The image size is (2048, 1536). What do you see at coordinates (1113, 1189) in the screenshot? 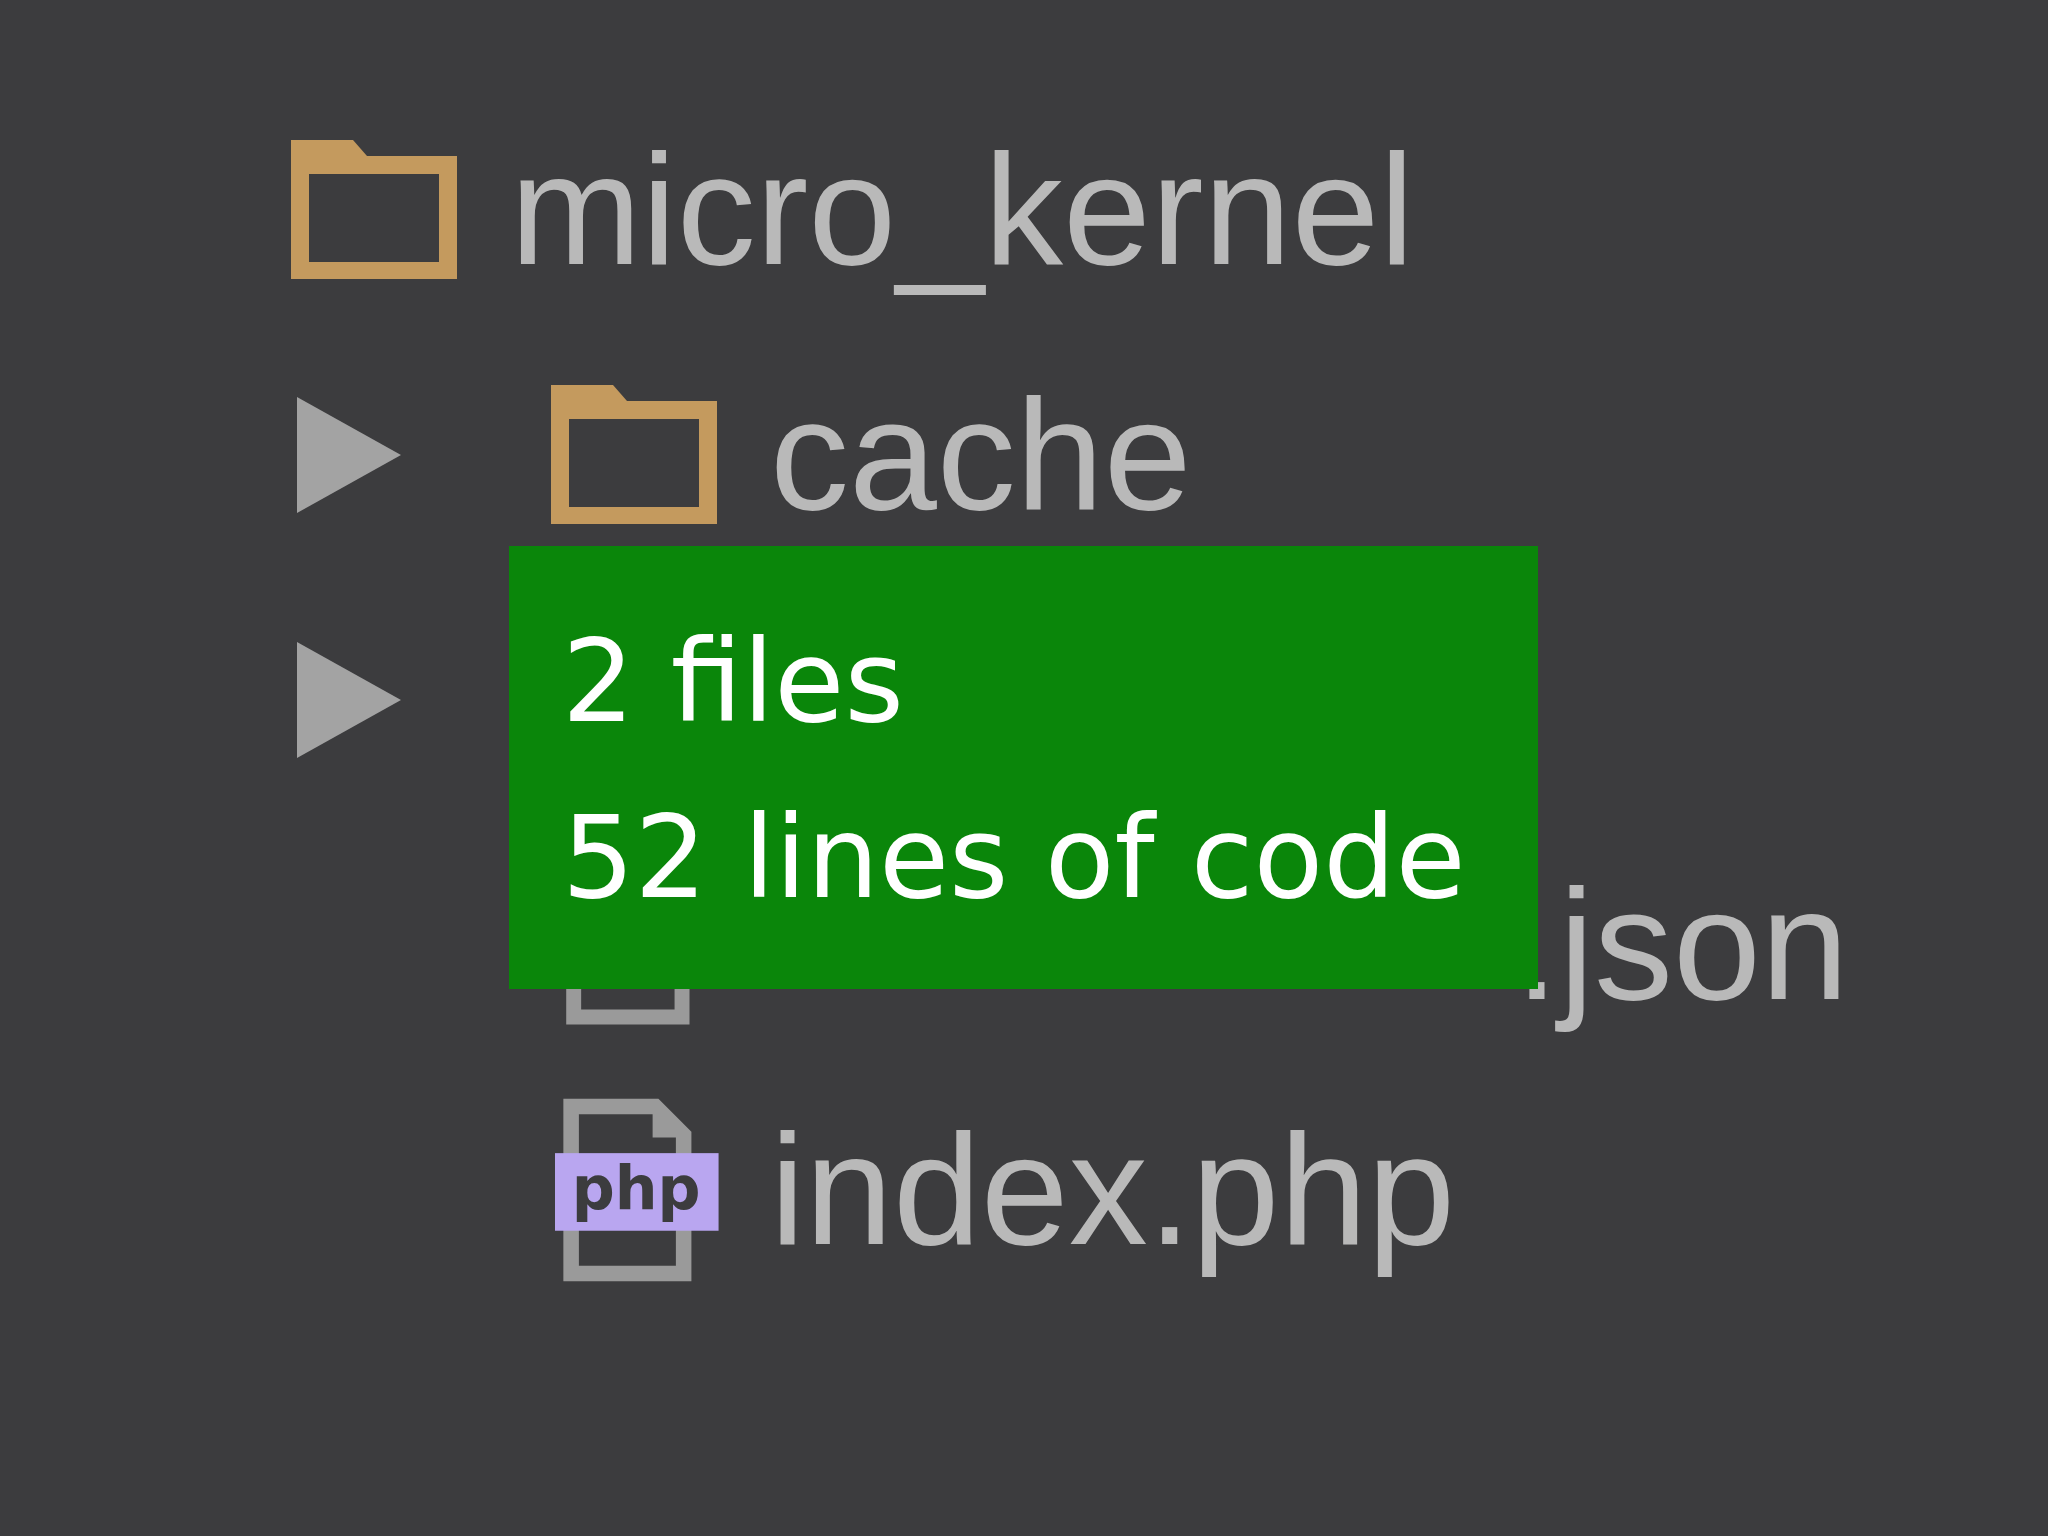
I see `tree-item-label: index.php` at bounding box center [1113, 1189].